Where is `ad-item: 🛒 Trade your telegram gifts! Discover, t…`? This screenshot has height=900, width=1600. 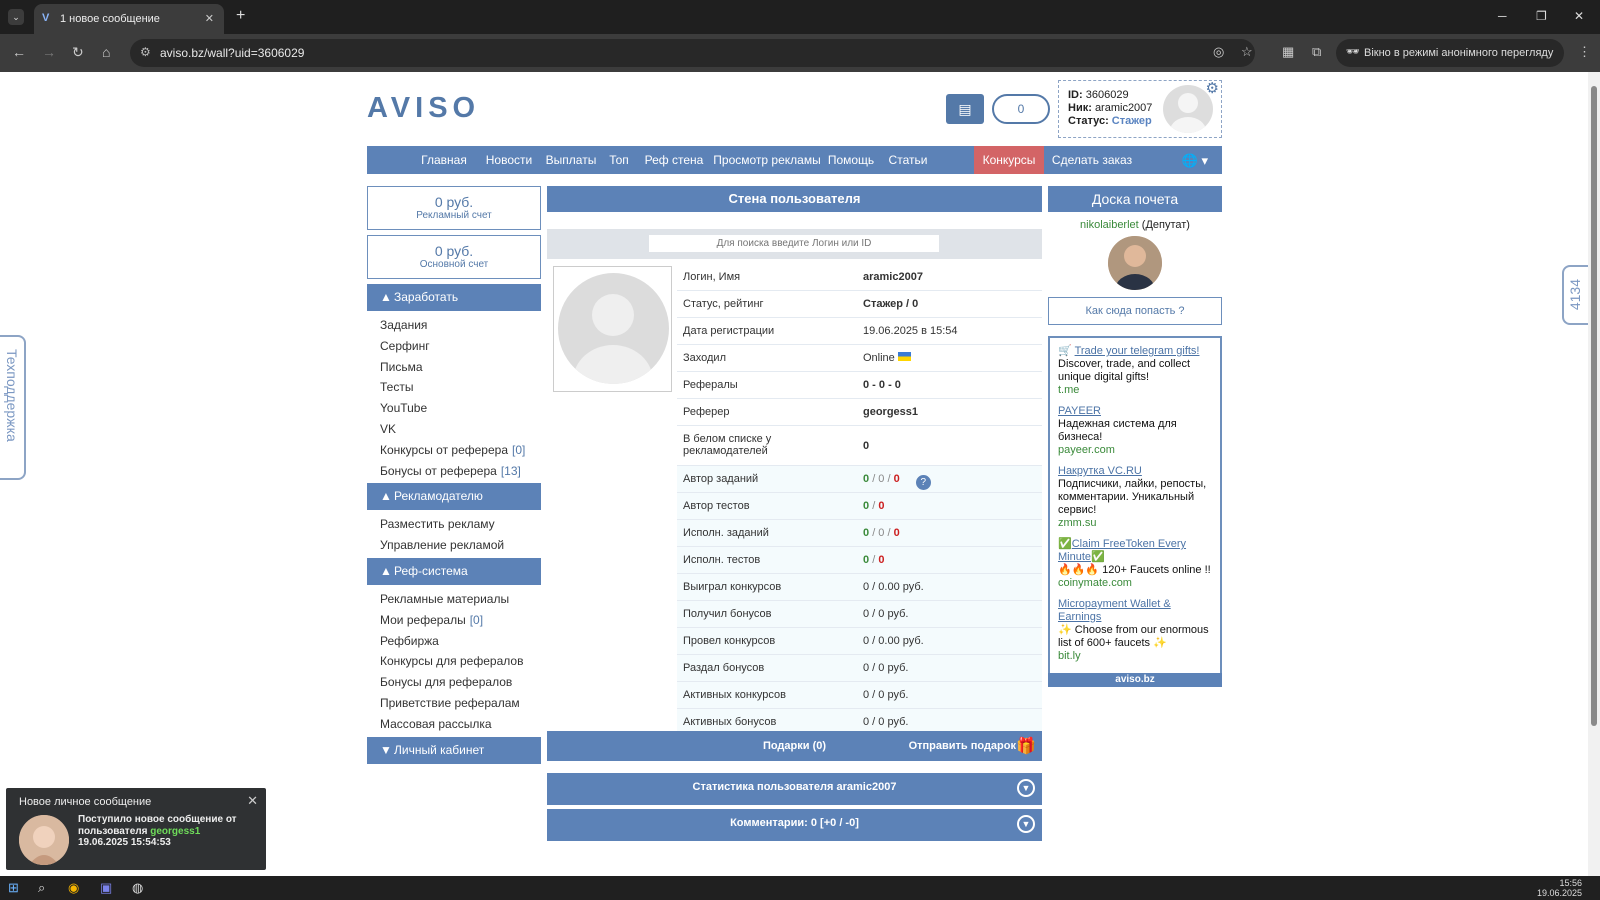 ad-item: 🛒 Trade your telegram gifts! Discover, t… is located at coordinates (1136, 371).